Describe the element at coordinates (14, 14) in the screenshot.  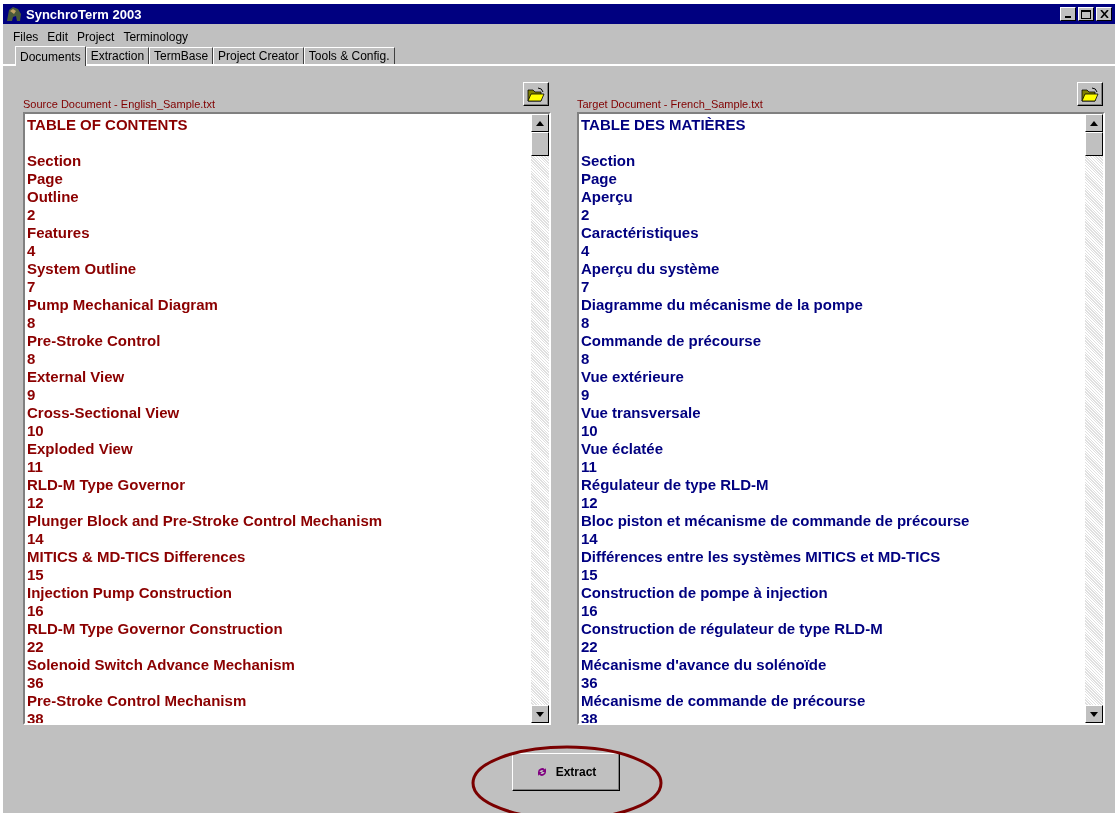
I see `app-logo-icon` at that location.